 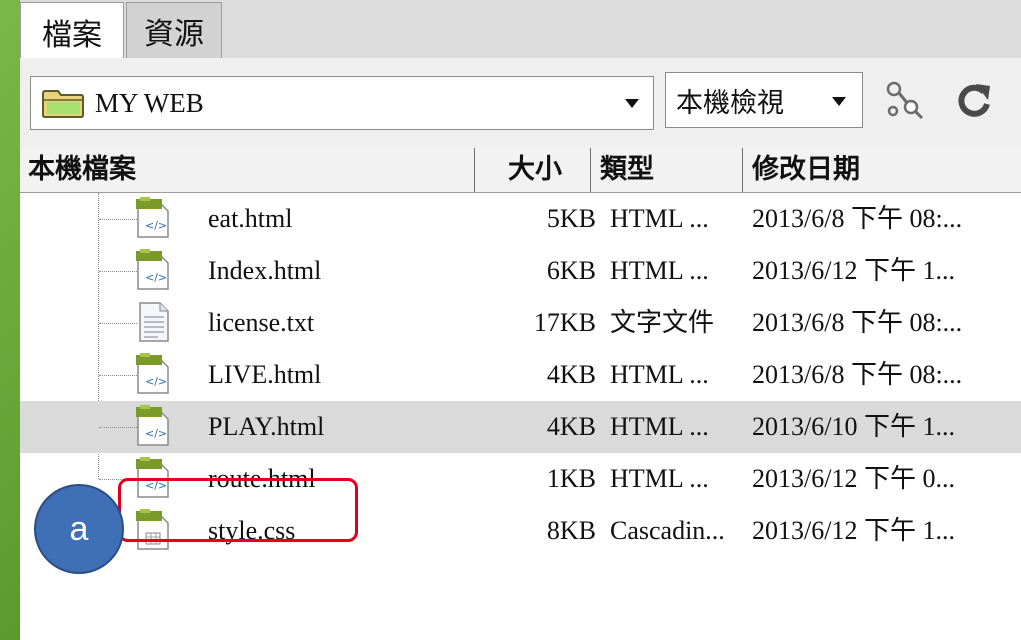 What do you see at coordinates (730, 103) in the screenshot?
I see `view-label: 本機檢視` at bounding box center [730, 103].